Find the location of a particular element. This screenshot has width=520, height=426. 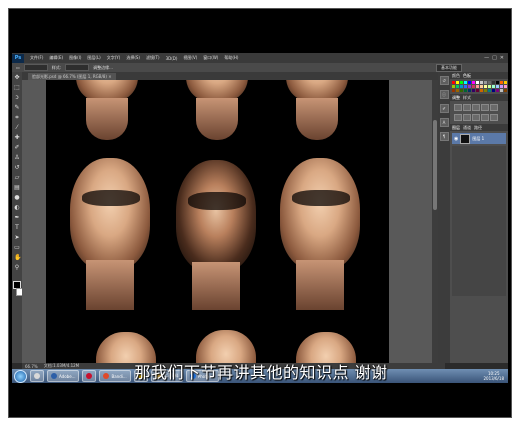

hue-saturation-icon is located at coordinates (458, 117).